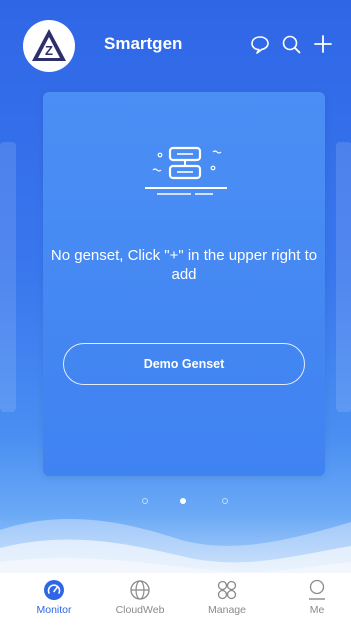  What do you see at coordinates (317, 589) in the screenshot?
I see `user-icon` at bounding box center [317, 589].